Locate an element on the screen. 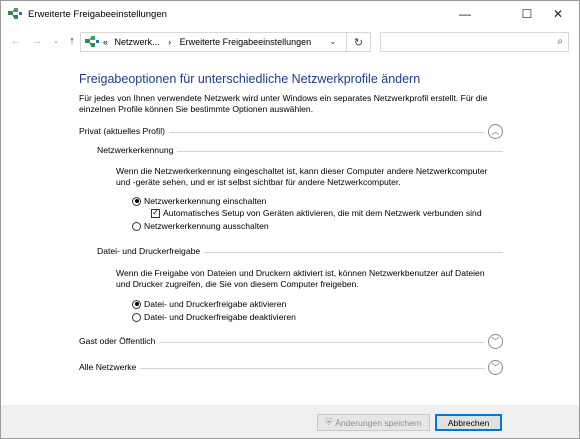  close-button: ✕ is located at coordinates (558, 14).